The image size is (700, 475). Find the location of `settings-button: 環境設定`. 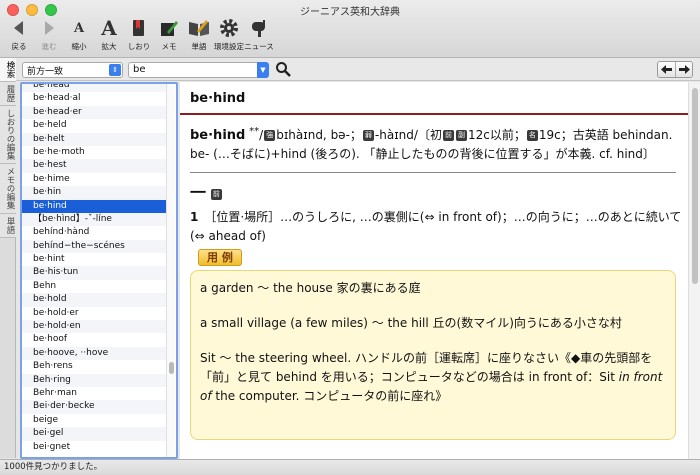

settings-button: 環境設定 is located at coordinates (229, 34).